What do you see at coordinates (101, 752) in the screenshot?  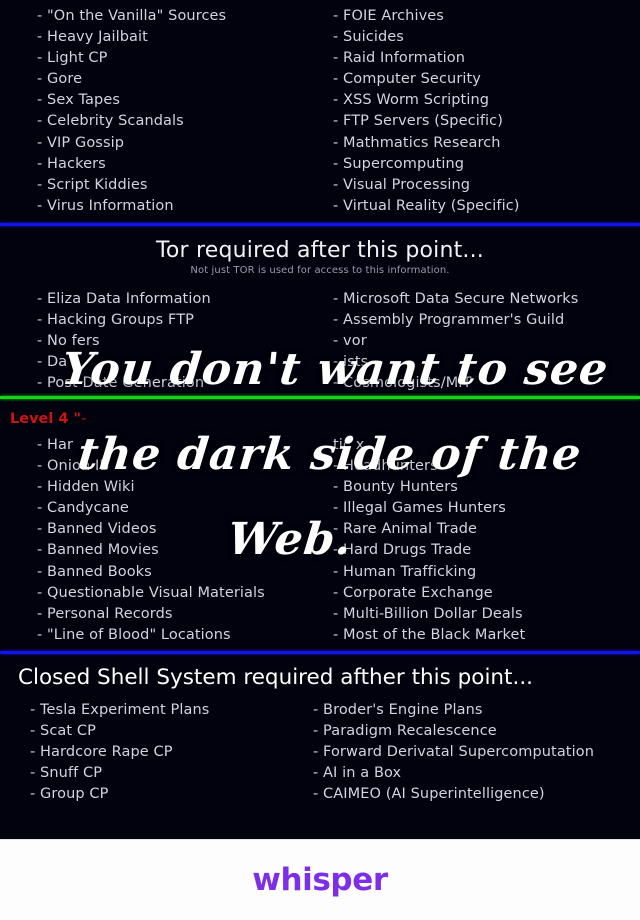 I see `list-item: - Hardcore Rape CP` at bounding box center [101, 752].